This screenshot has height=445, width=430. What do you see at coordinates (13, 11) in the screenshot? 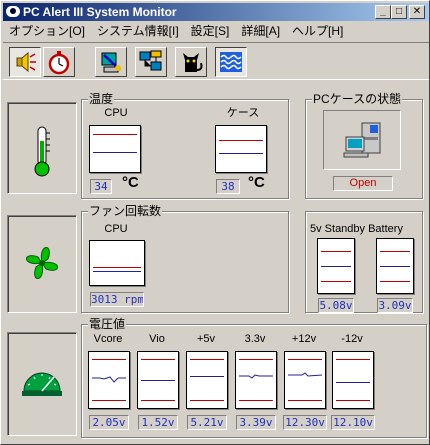
I see `eye-app-icon` at bounding box center [13, 11].